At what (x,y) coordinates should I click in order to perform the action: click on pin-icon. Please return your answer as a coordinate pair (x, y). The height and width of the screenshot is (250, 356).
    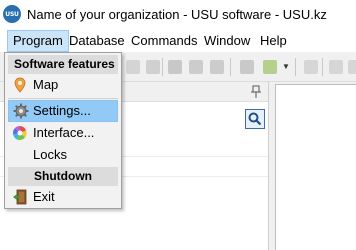
    Looking at the image, I should click on (256, 92).